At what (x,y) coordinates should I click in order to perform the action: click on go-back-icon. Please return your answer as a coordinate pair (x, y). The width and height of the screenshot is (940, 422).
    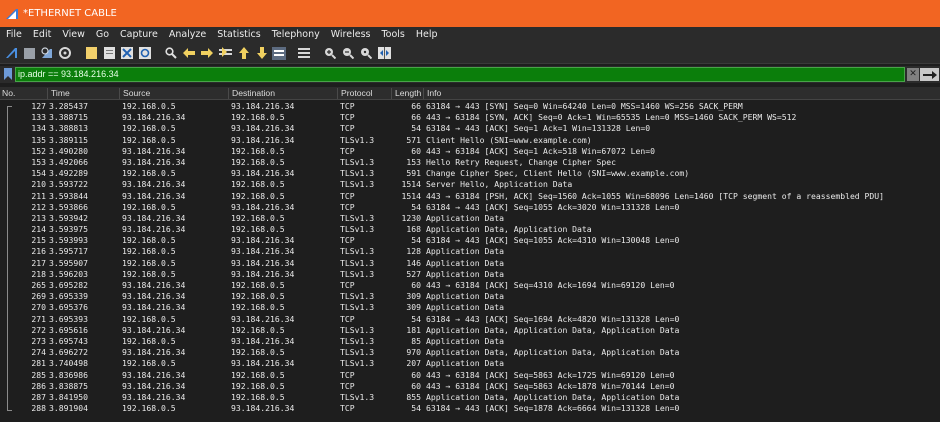
    Looking at the image, I should click on (189, 53).